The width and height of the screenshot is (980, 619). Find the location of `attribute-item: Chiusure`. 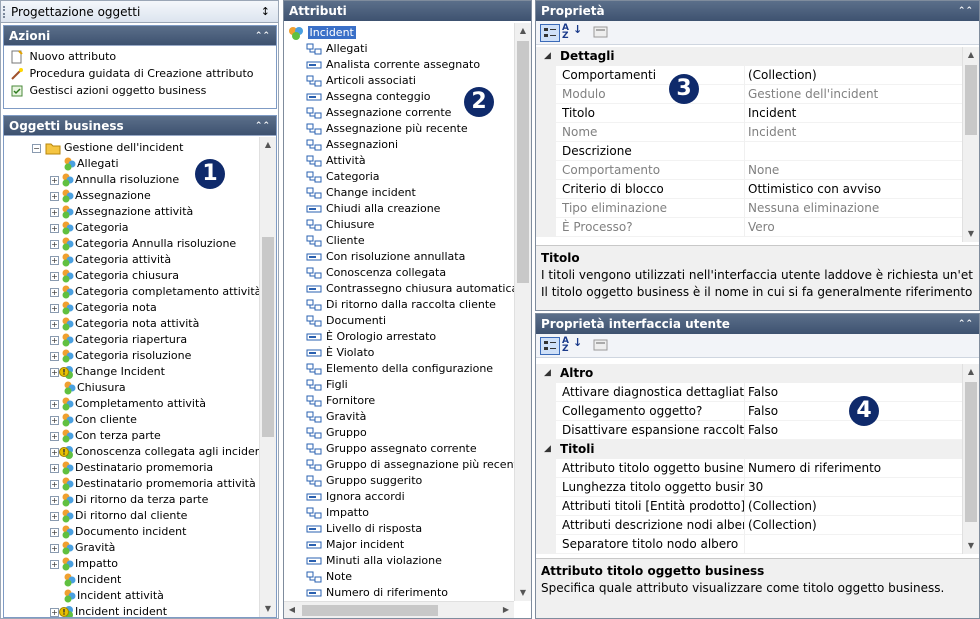

attribute-item: Chiusure is located at coordinates (329, 225).